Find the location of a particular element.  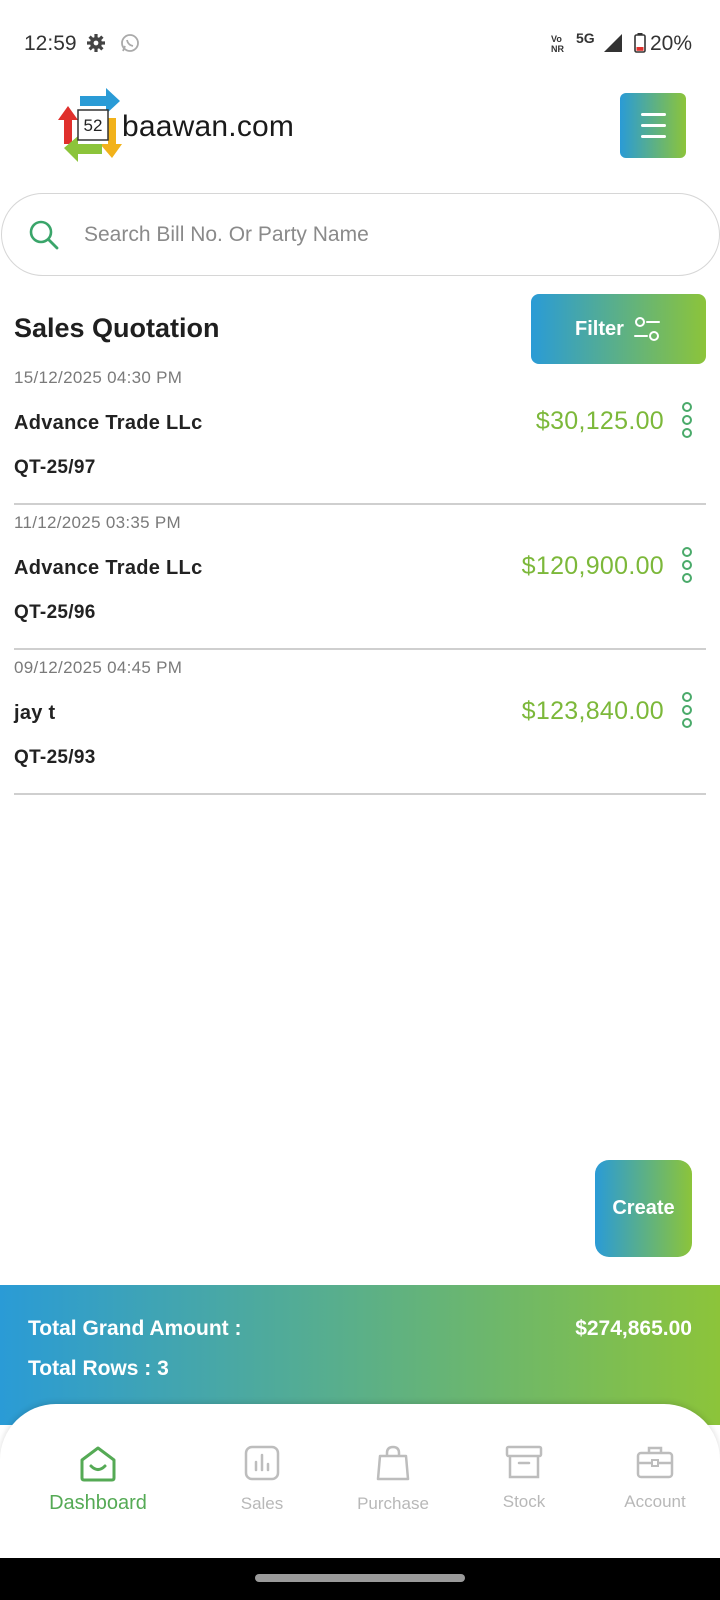

status-time: 12:59 is located at coordinates (50, 43).